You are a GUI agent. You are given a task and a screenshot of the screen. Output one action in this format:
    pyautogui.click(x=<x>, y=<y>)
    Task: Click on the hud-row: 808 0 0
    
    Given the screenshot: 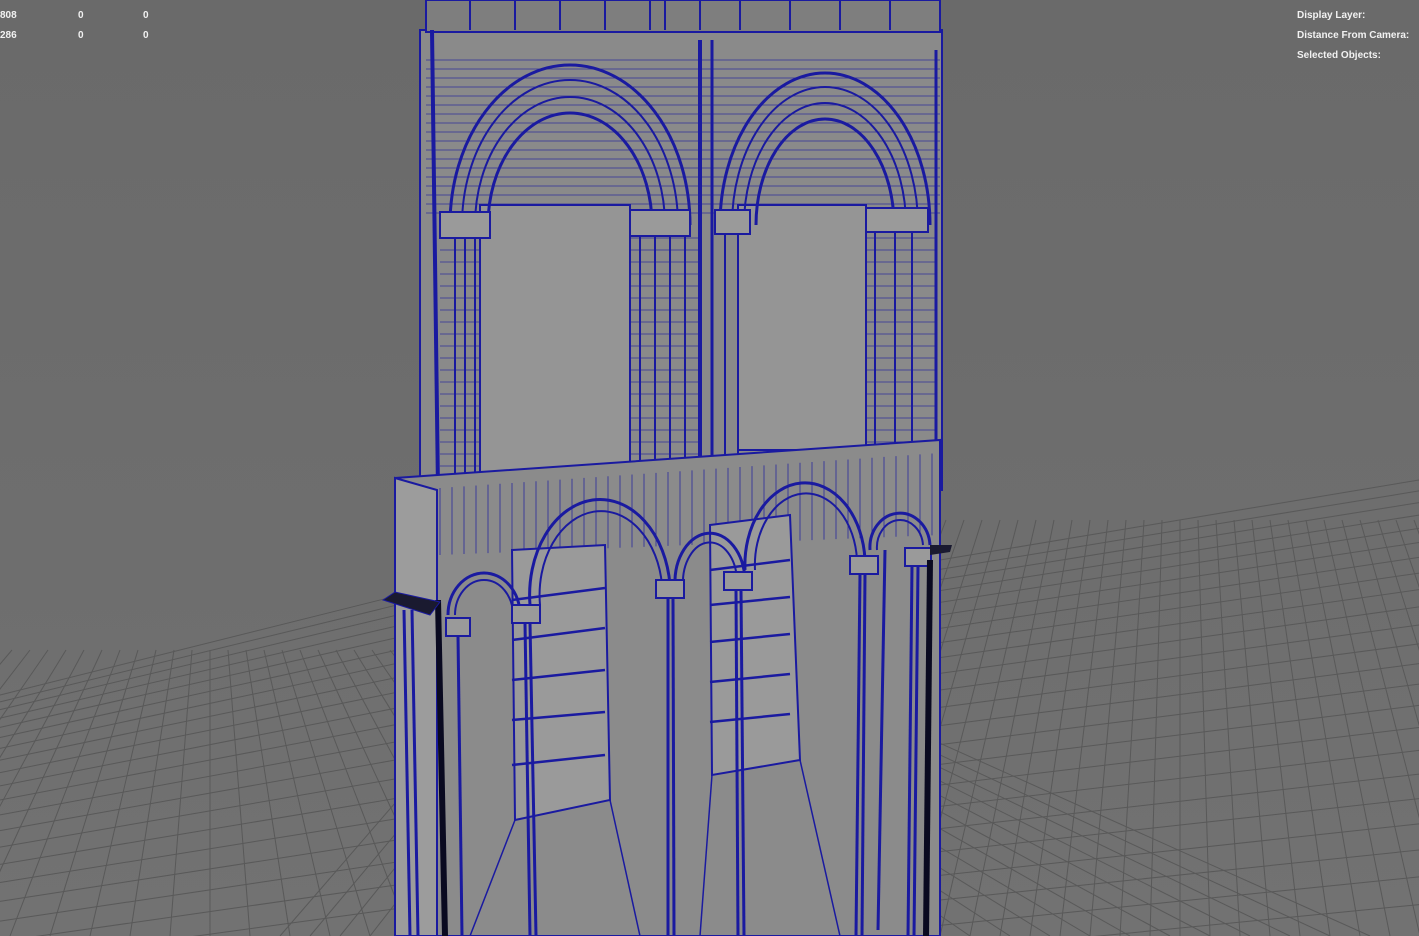 What is the action you would take?
    pyautogui.click(x=80, y=20)
    